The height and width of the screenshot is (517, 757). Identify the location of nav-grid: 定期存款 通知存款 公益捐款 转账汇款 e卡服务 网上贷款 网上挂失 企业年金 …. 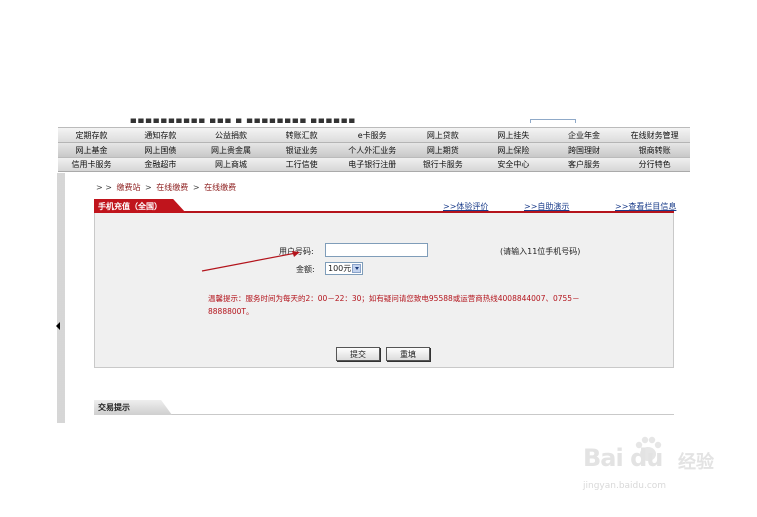
(374, 149).